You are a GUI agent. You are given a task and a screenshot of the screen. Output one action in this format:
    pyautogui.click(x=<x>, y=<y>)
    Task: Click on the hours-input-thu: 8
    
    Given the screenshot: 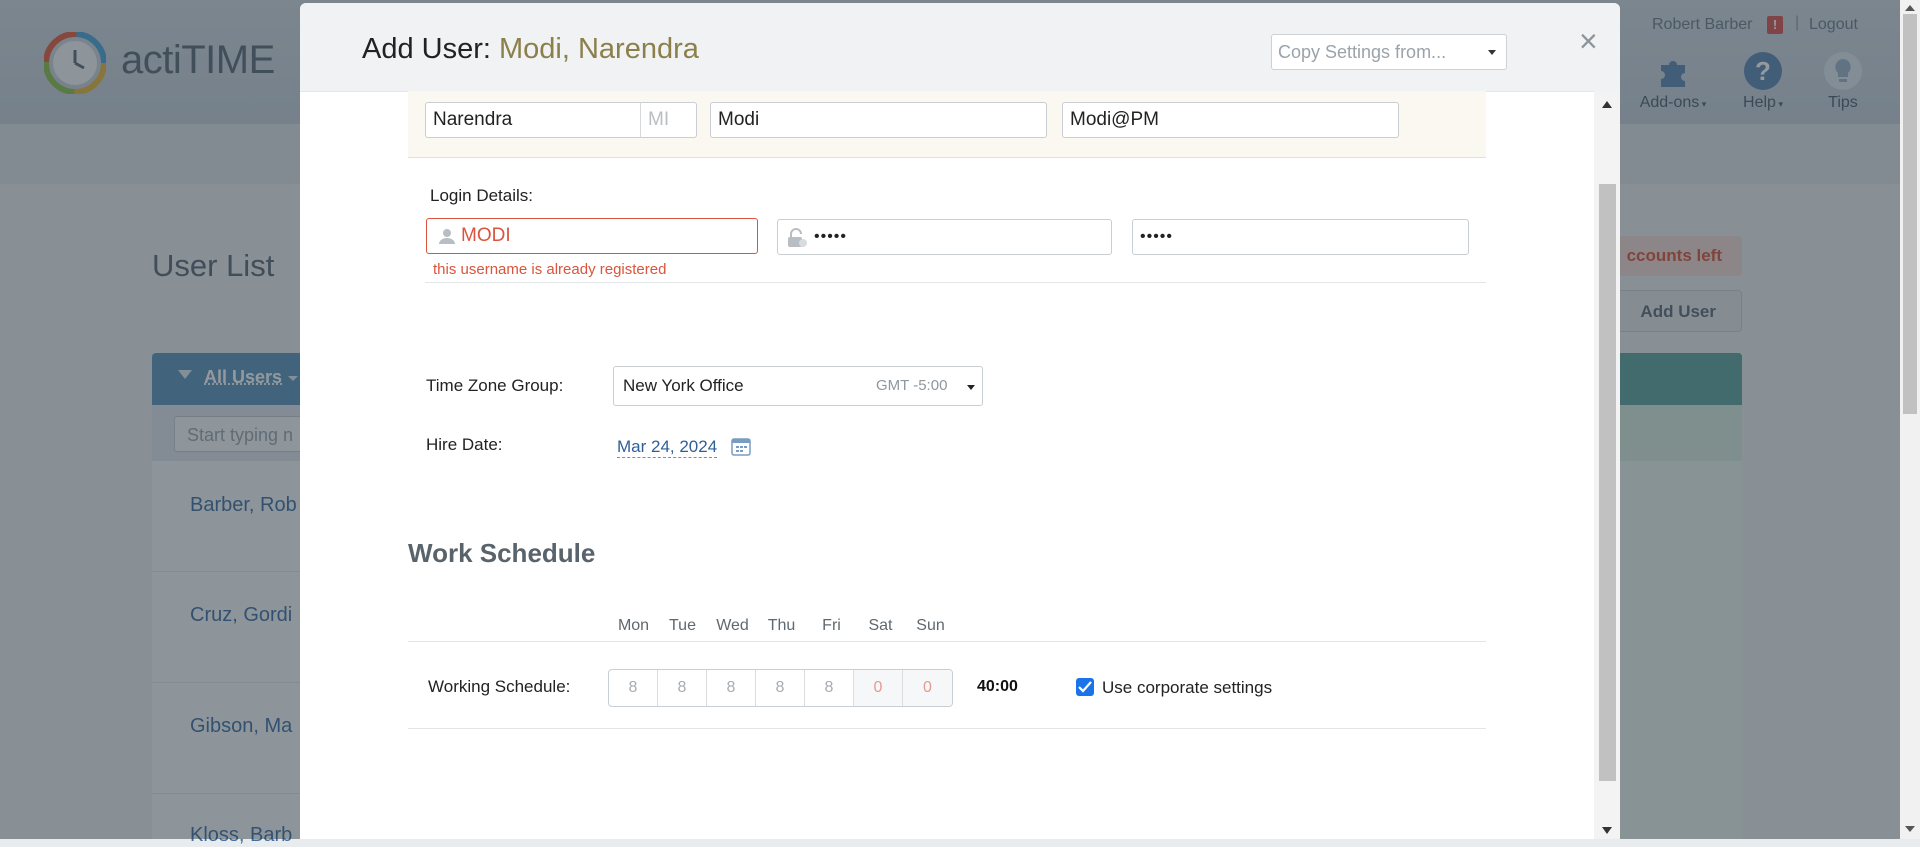 What is the action you would take?
    pyautogui.click(x=780, y=688)
    